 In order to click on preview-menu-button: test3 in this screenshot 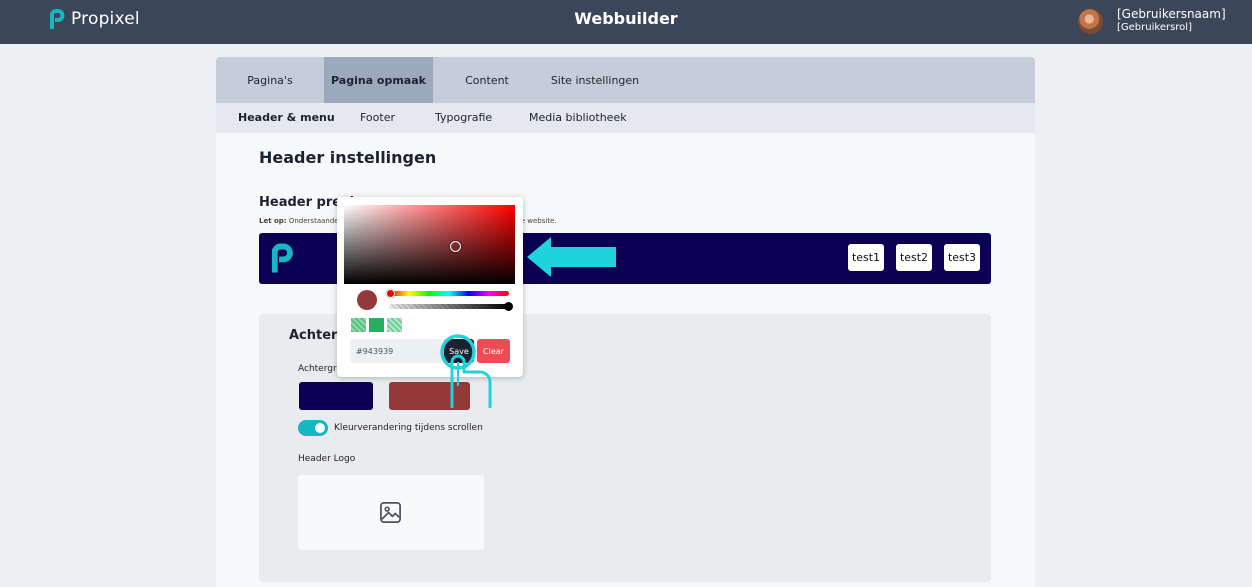, I will do `click(962, 257)`.